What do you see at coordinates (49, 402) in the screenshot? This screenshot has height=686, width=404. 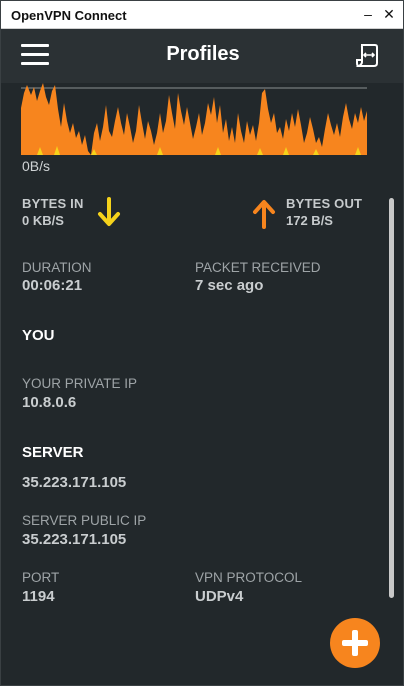 I see `private-ip-value: 10.8.0.6` at bounding box center [49, 402].